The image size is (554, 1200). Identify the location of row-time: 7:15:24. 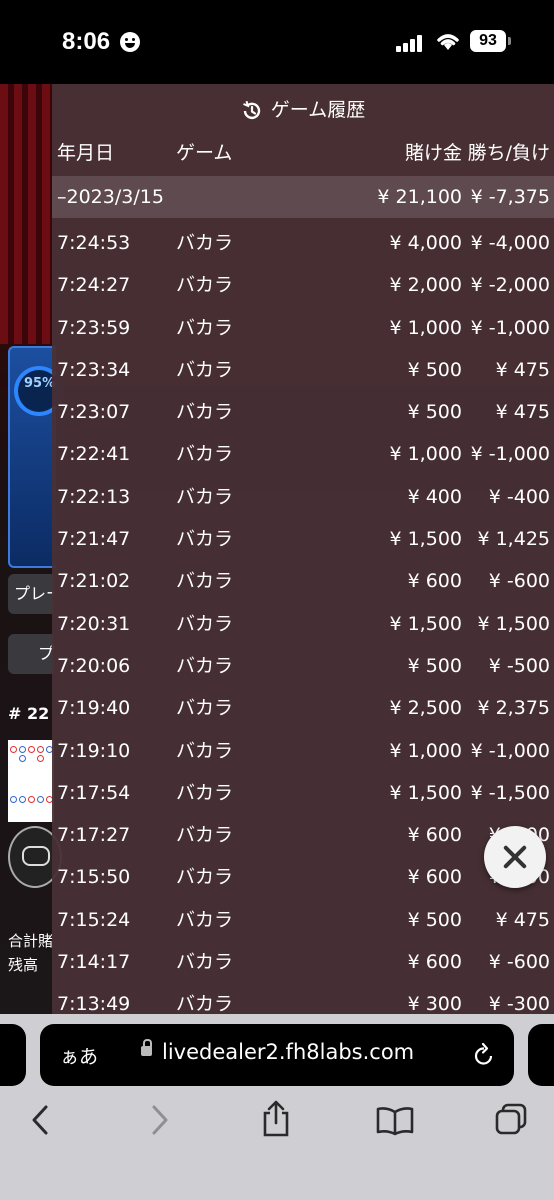
(94, 919).